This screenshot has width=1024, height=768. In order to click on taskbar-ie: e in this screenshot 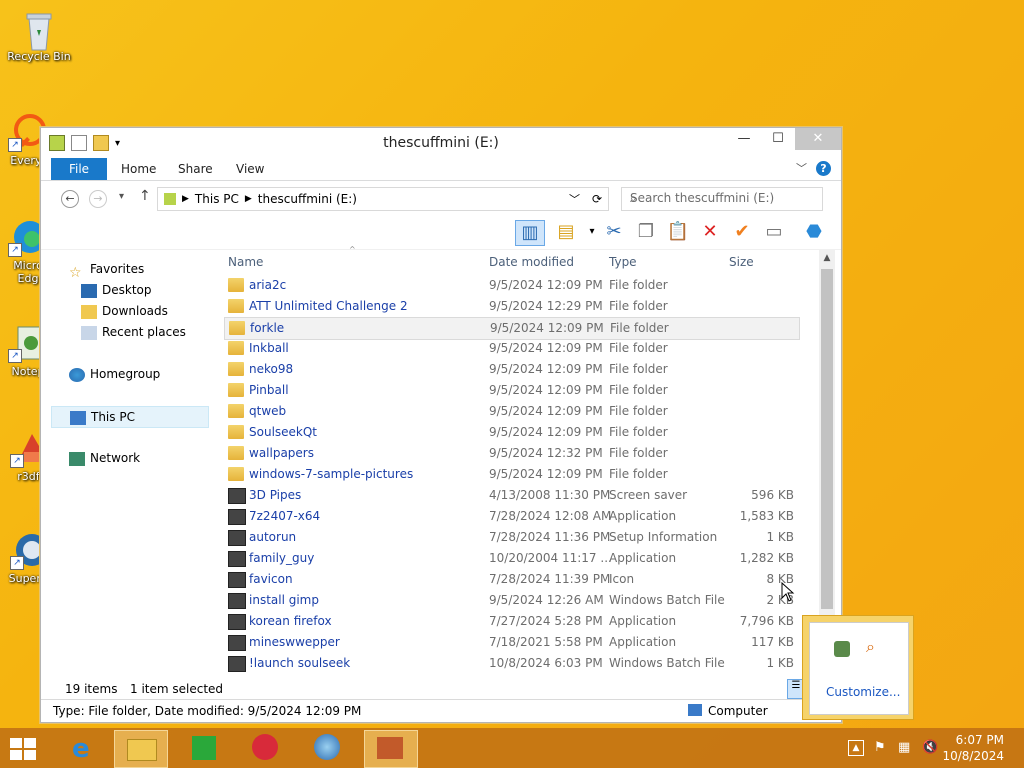, I will do `click(84, 748)`.